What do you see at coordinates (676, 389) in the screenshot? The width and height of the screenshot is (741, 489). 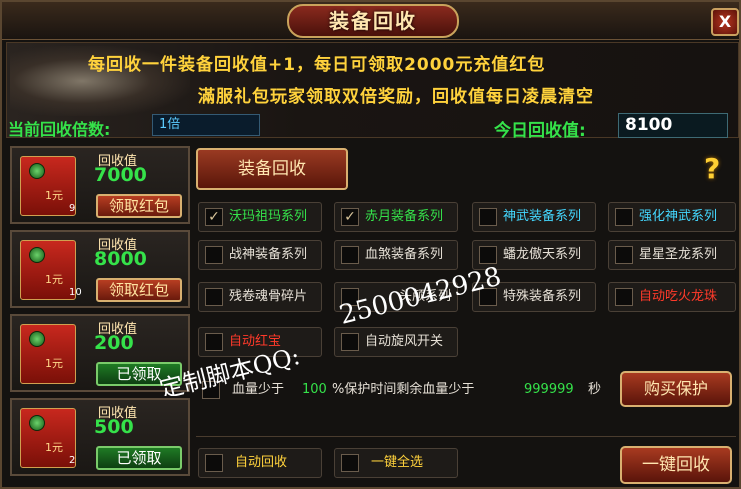 I see `buy-protection-button: 购买保护` at bounding box center [676, 389].